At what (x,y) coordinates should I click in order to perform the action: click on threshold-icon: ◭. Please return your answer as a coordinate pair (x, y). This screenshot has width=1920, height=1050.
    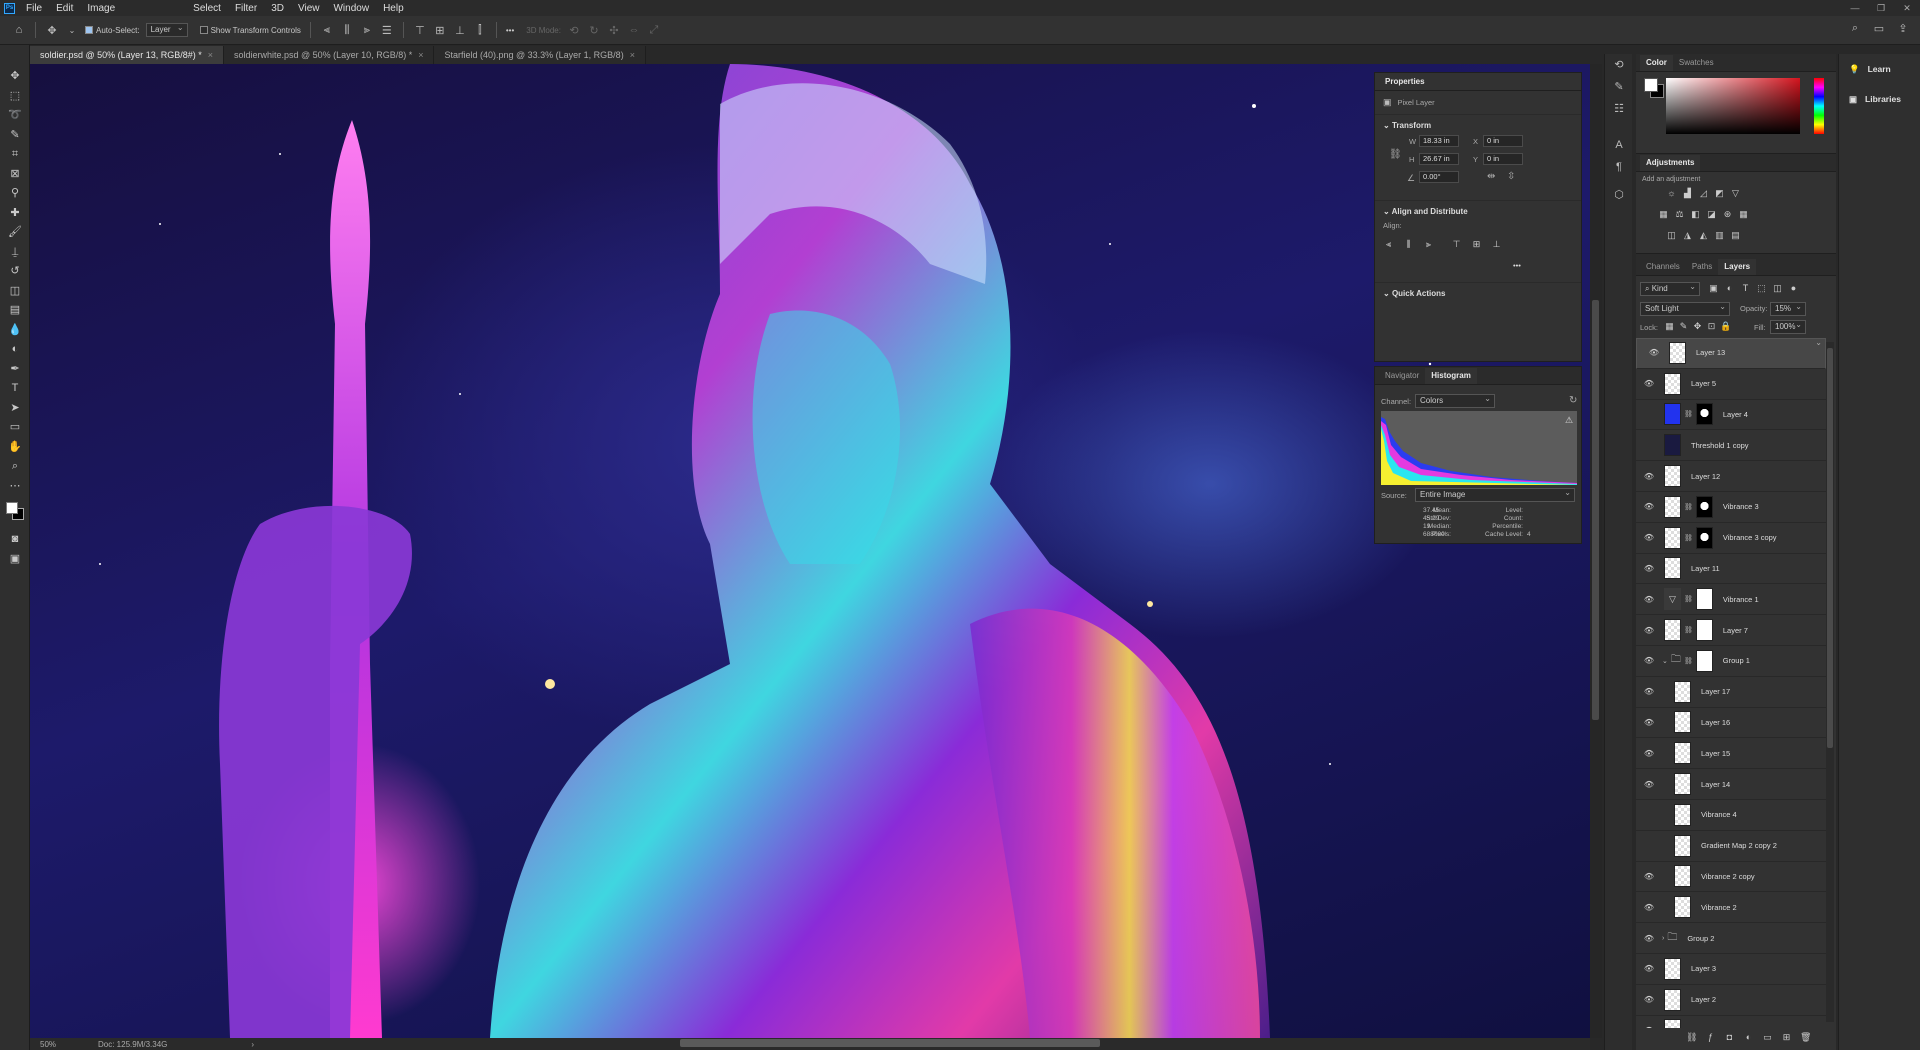
    Looking at the image, I should click on (1703, 235).